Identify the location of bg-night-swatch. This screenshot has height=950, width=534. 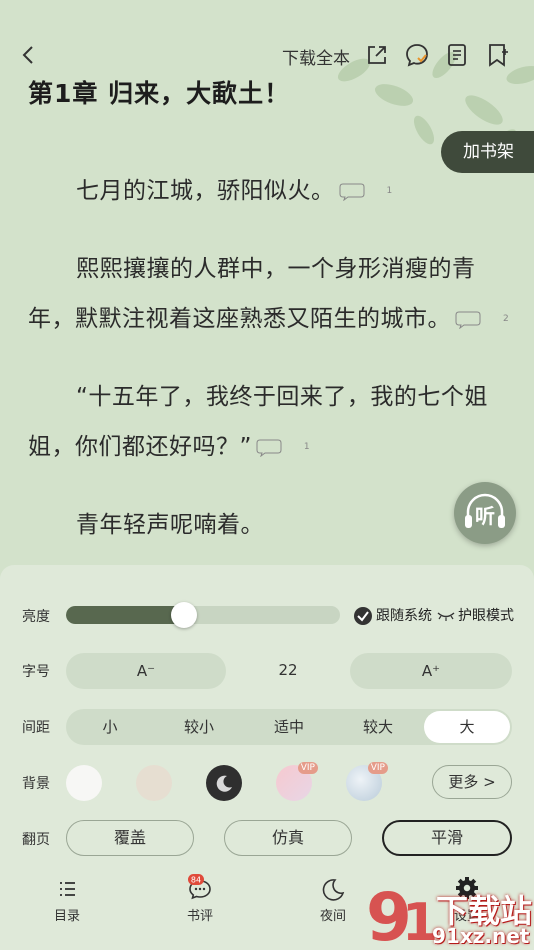
(224, 783).